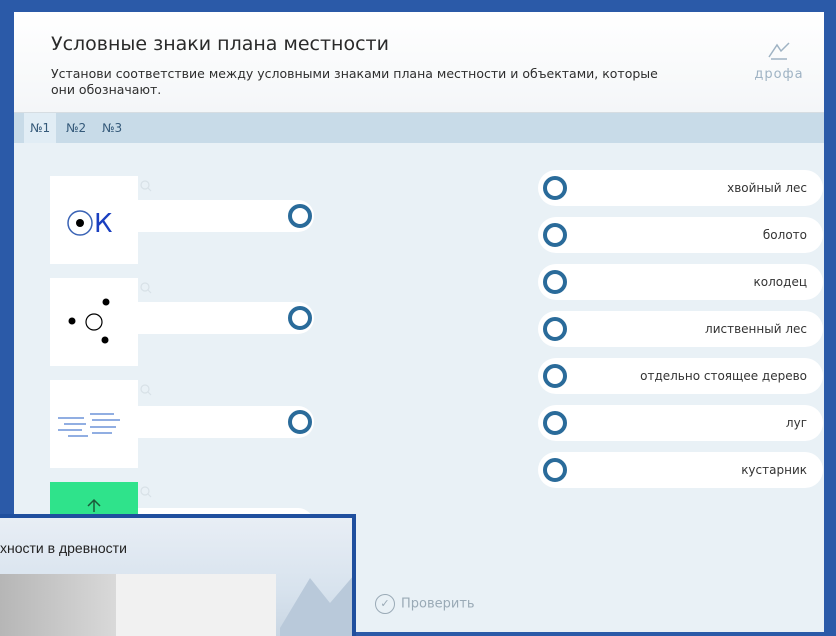  I want to click on background-window-content: хности в древности, so click(176, 577).